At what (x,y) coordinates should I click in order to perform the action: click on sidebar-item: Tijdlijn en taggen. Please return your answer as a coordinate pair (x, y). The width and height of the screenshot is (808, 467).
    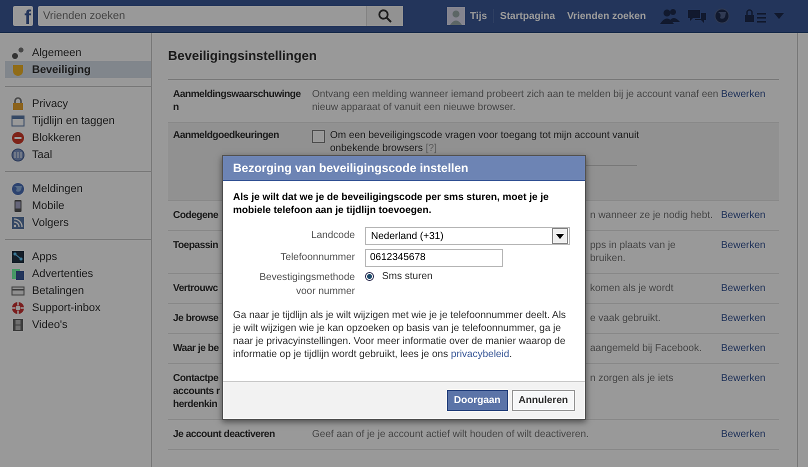
    Looking at the image, I should click on (78, 120).